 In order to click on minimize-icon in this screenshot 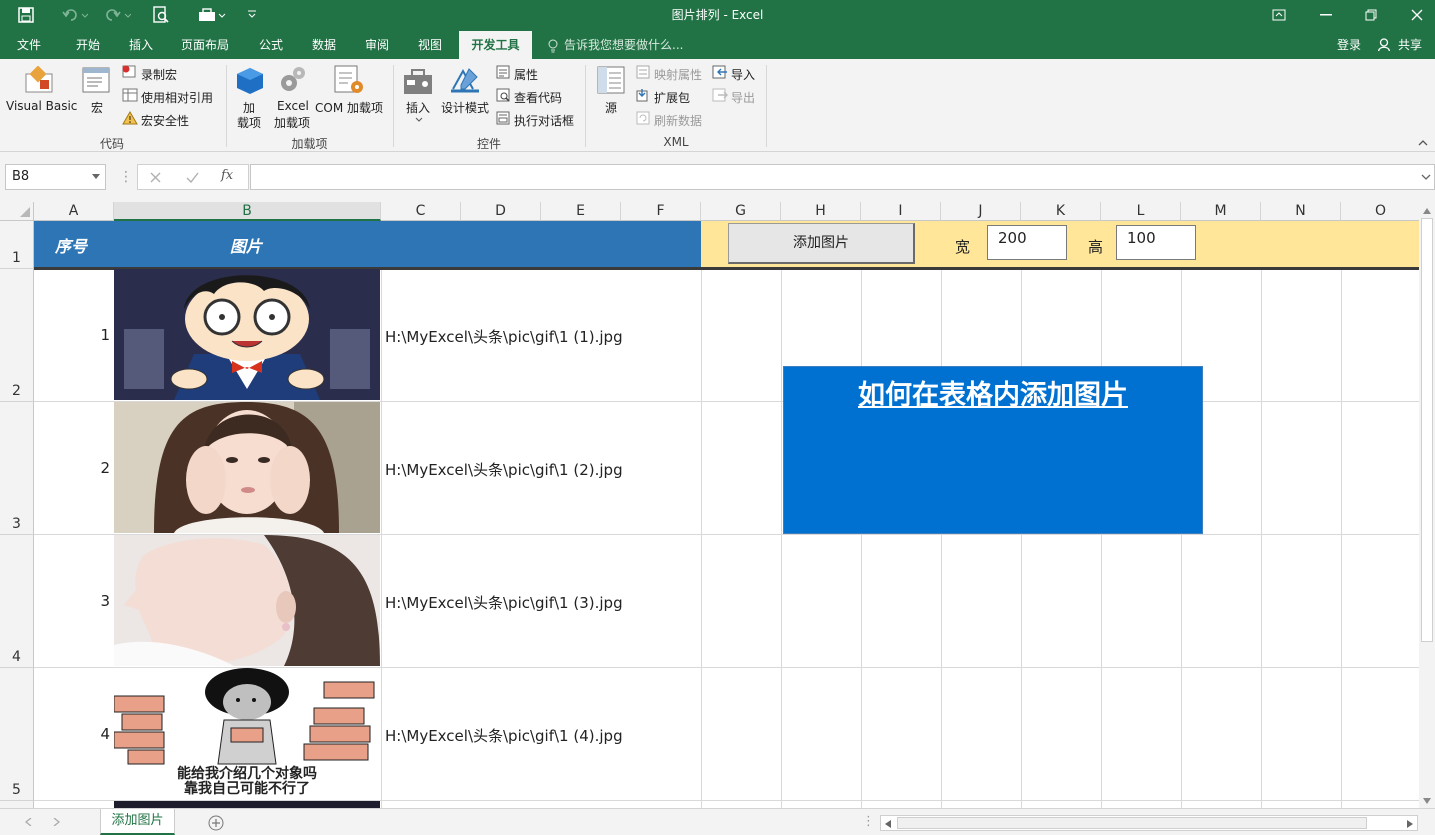, I will do `click(1326, 15)`.